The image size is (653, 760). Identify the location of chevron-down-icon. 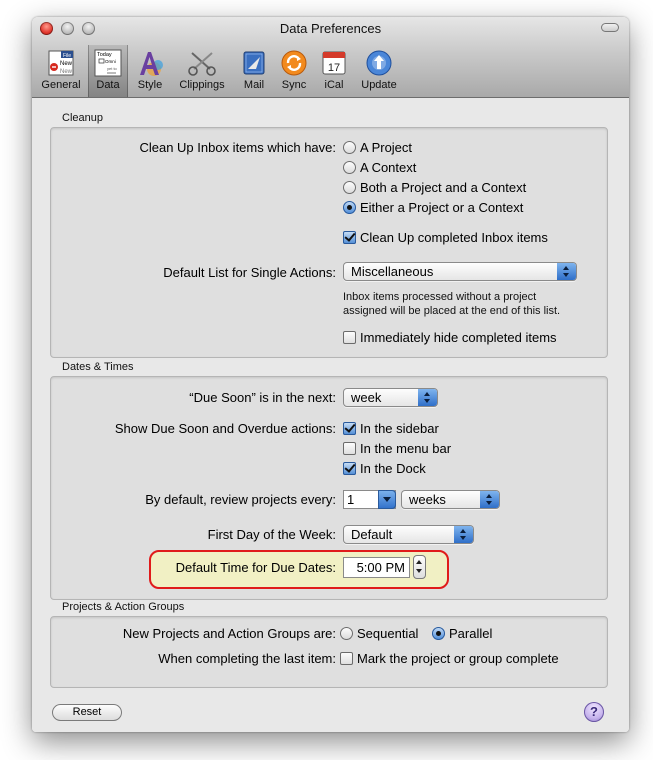
(387, 499).